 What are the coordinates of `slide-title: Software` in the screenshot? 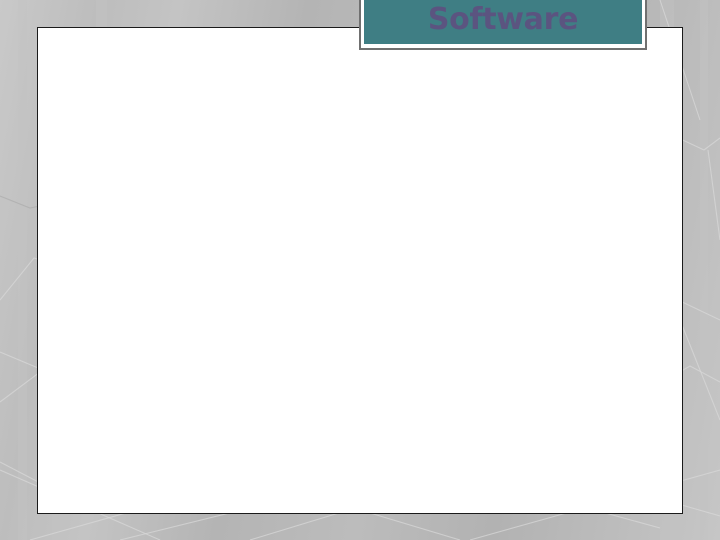 It's located at (503, 19).